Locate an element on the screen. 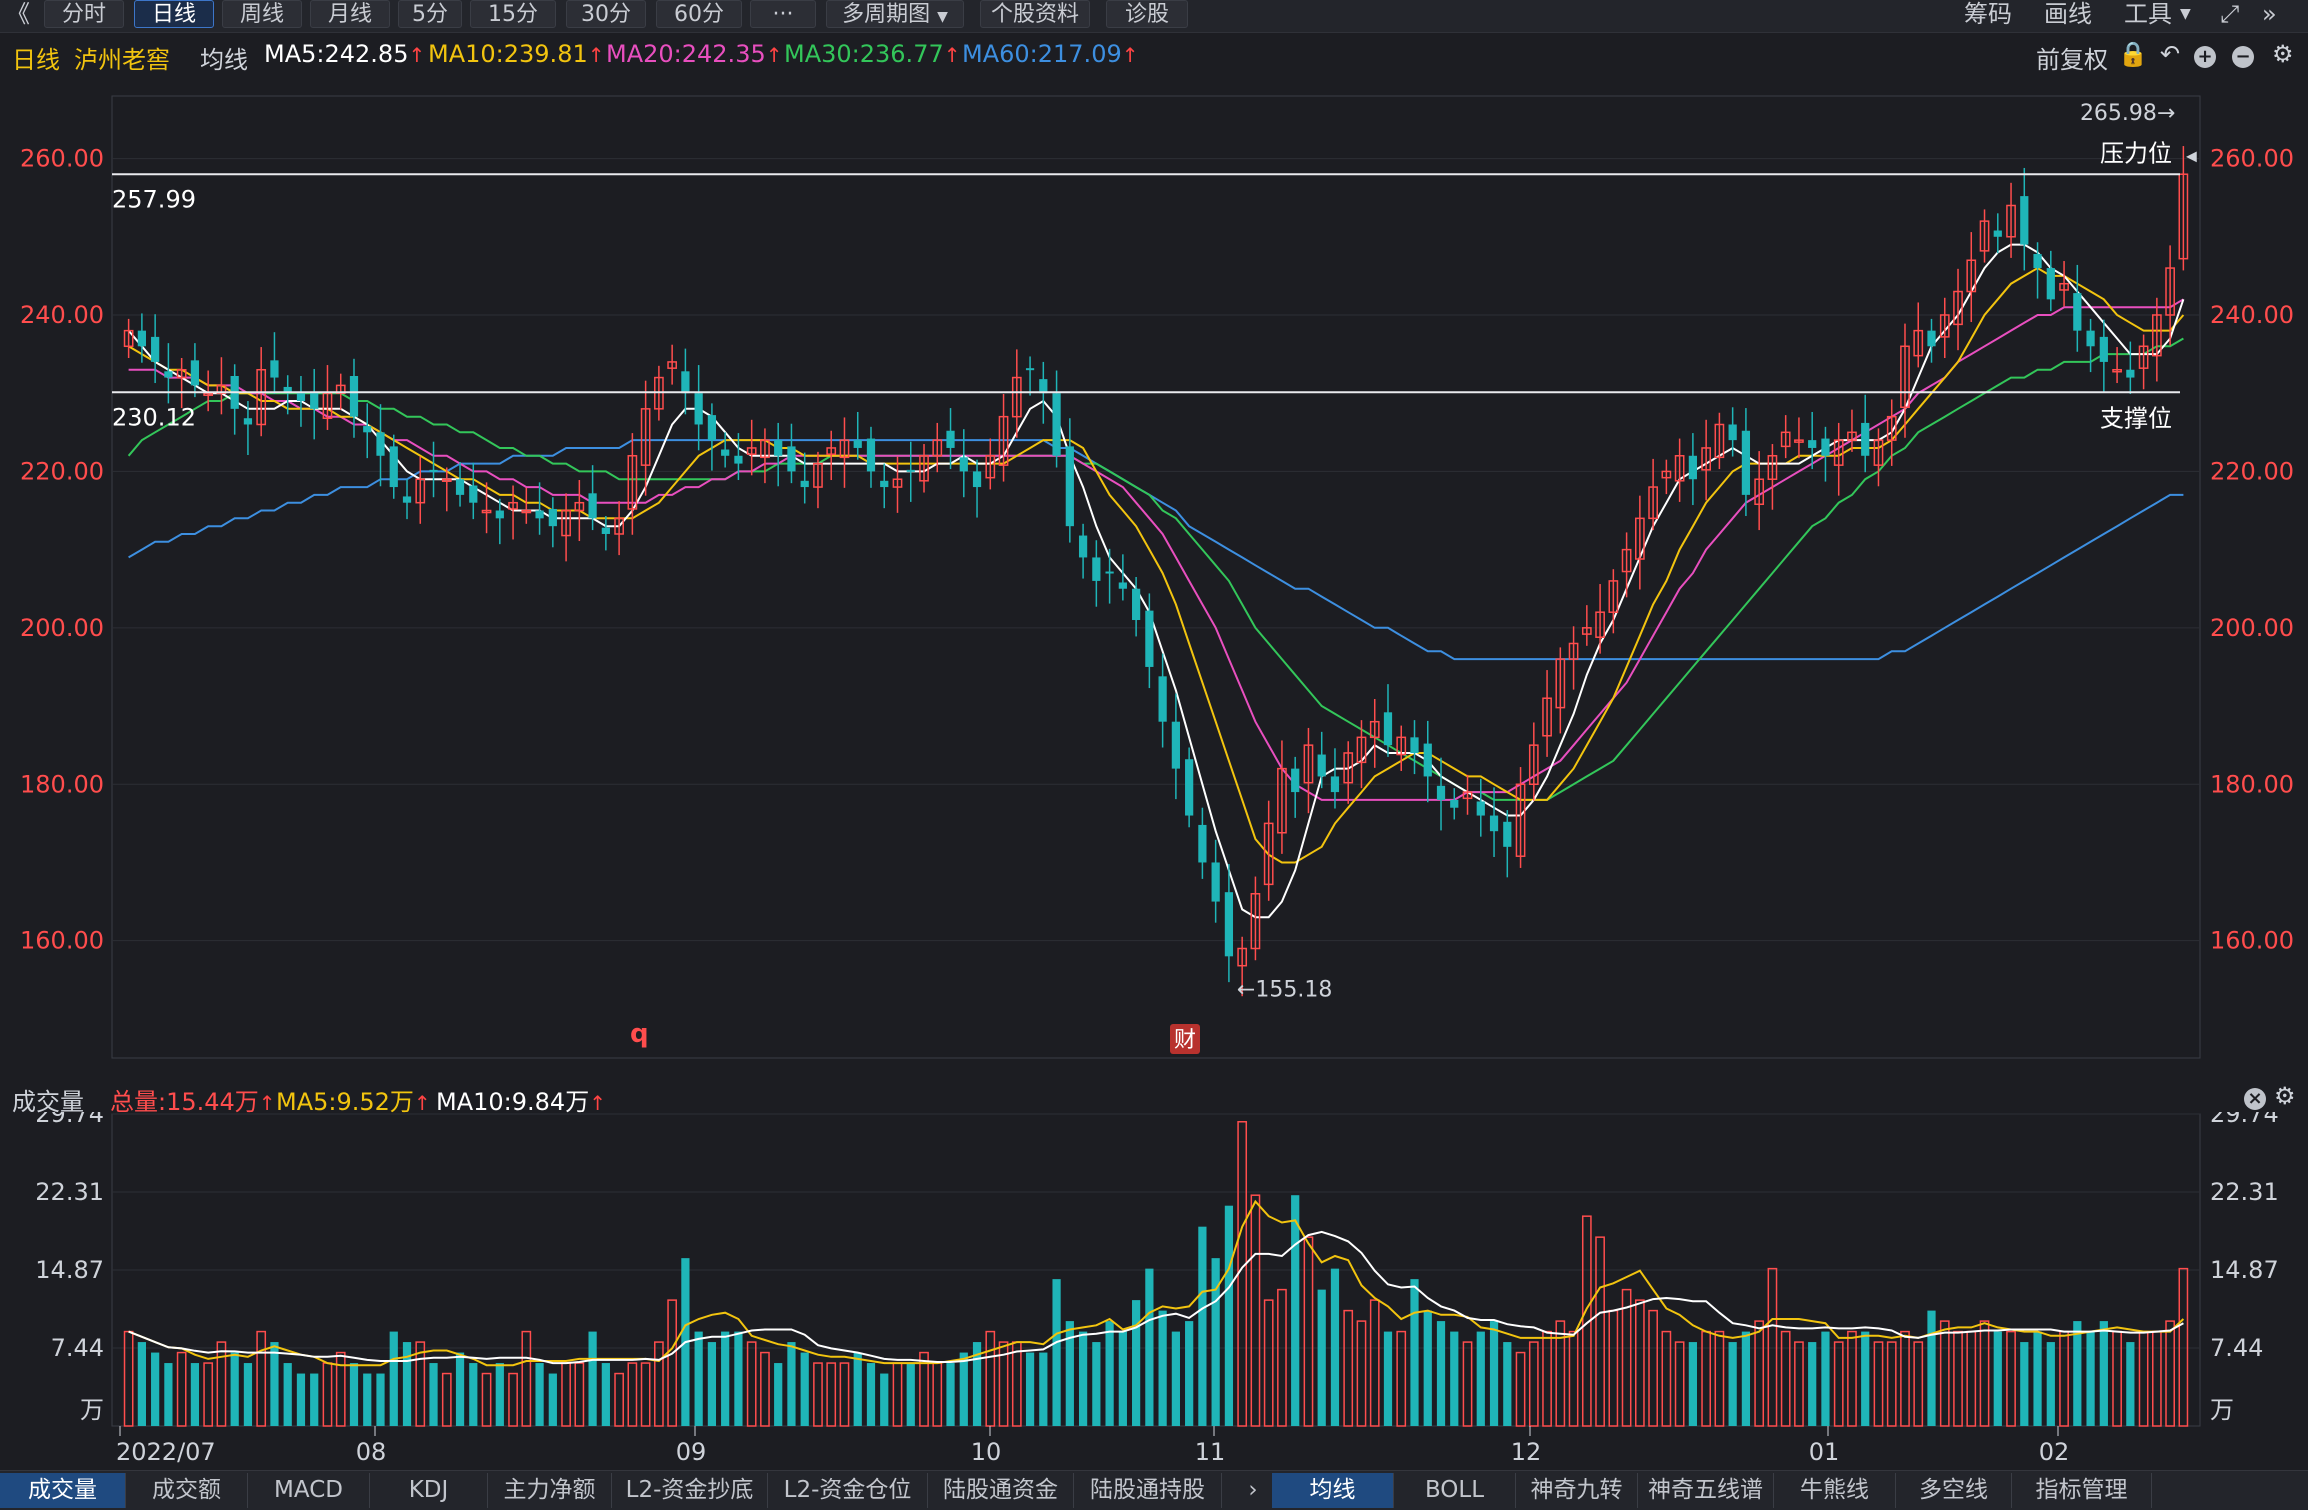 The width and height of the screenshot is (2308, 1510). overlay-tab-2: 神奇九转 is located at coordinates (1577, 1490).